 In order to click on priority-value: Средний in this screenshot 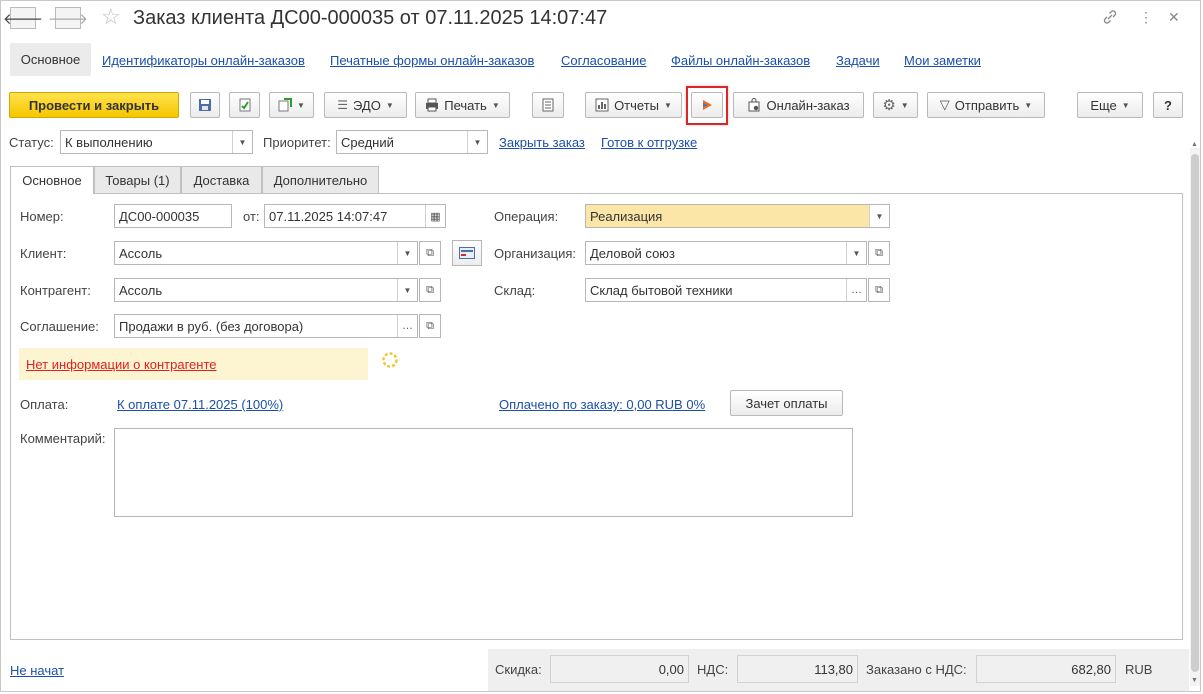, I will do `click(367, 142)`.